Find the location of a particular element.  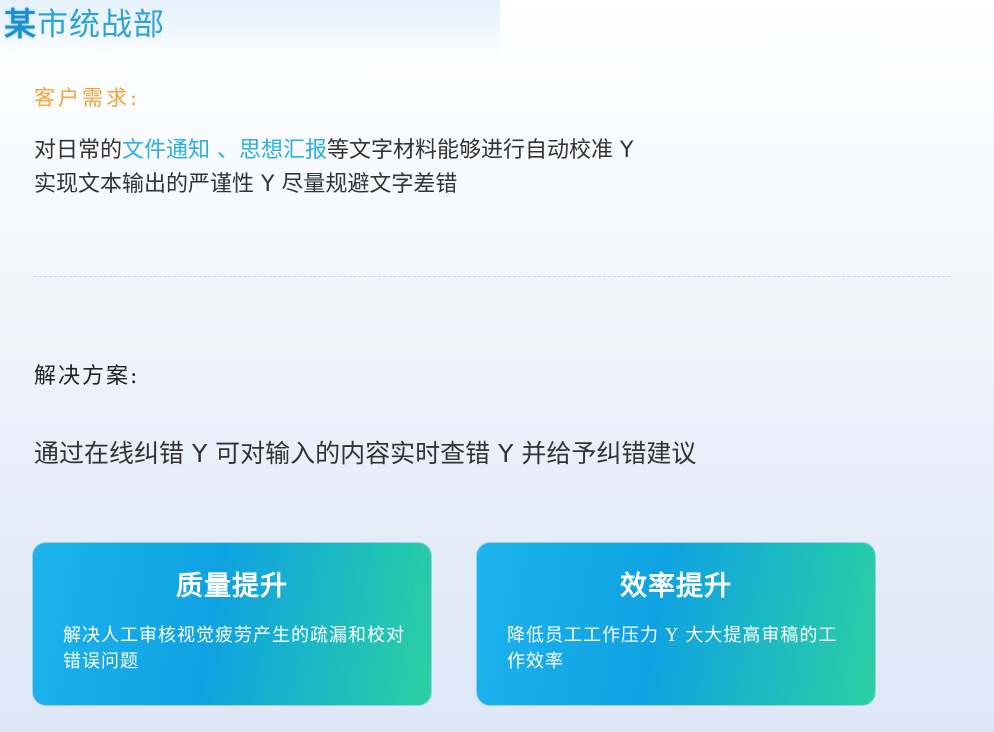

efficiency-card-desc: 降低员工工作压力 Y 大大提高审稿的工作效率 is located at coordinates (672, 648).